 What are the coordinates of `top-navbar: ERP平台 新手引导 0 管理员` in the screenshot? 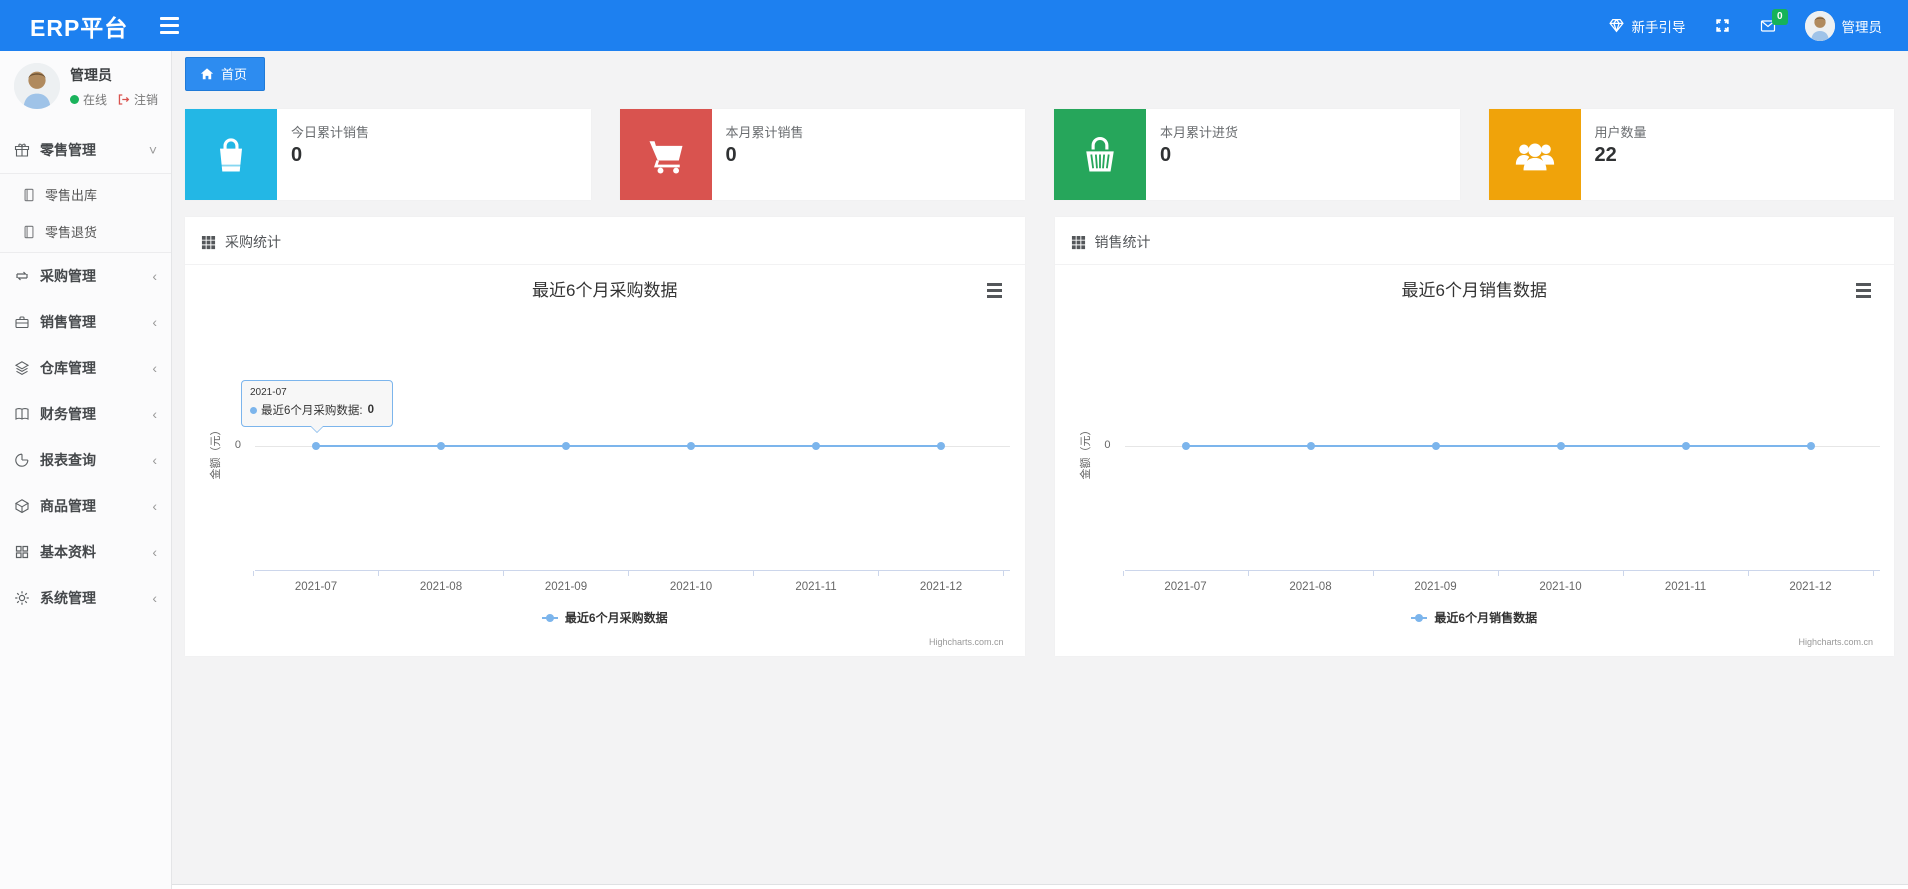 It's located at (954, 25).